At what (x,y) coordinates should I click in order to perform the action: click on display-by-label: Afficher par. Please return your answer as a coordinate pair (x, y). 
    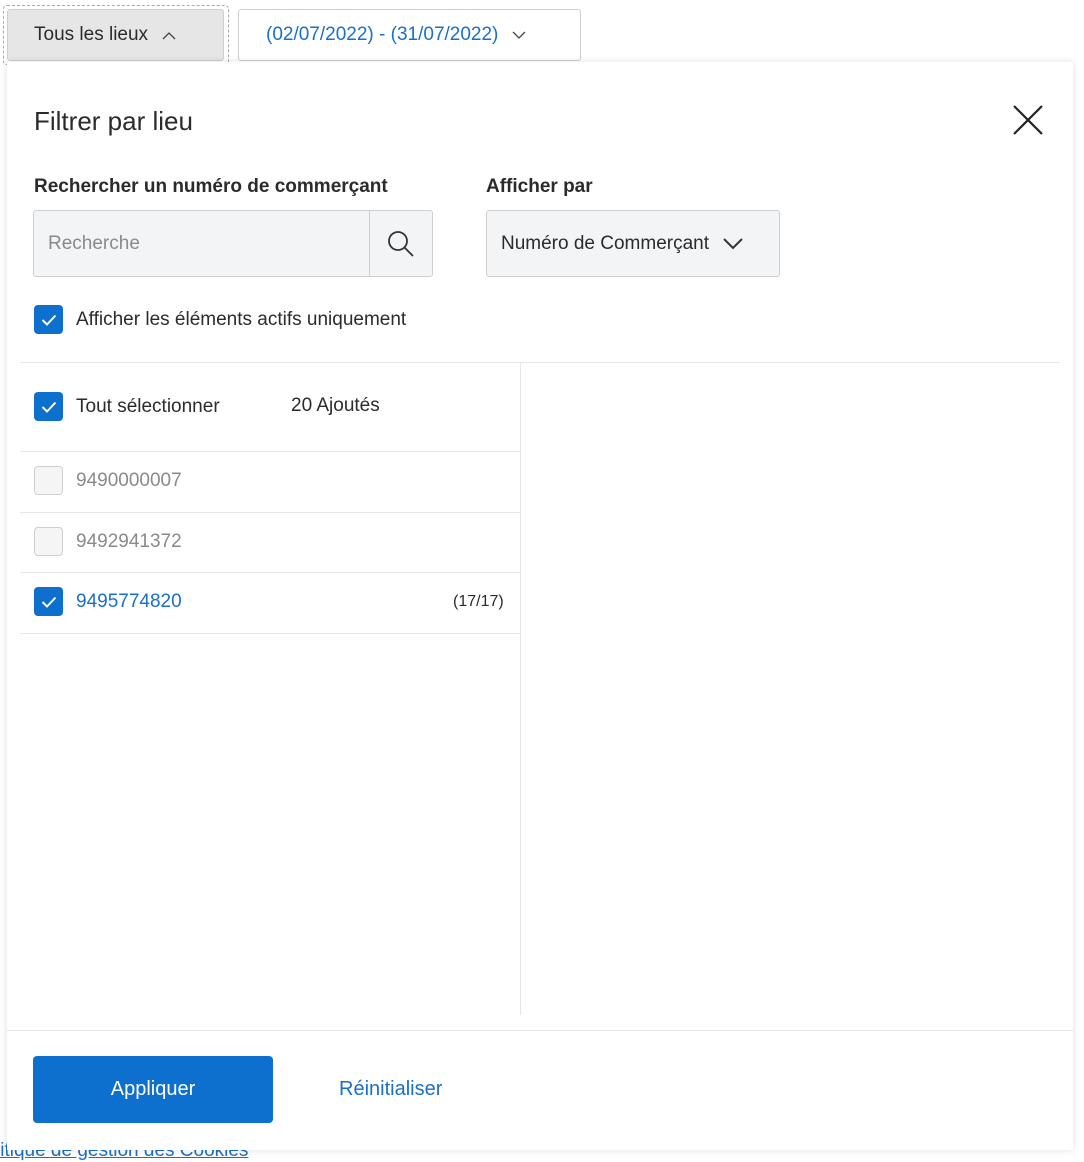
    Looking at the image, I should click on (539, 186).